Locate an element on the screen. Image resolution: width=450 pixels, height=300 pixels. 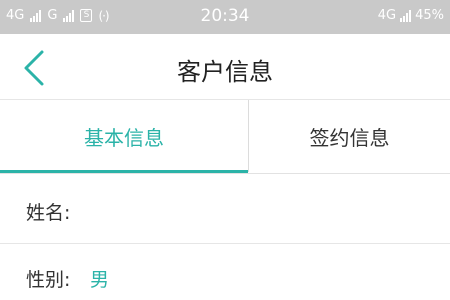
status-bar-right: 4G 45% is located at coordinates (411, 15).